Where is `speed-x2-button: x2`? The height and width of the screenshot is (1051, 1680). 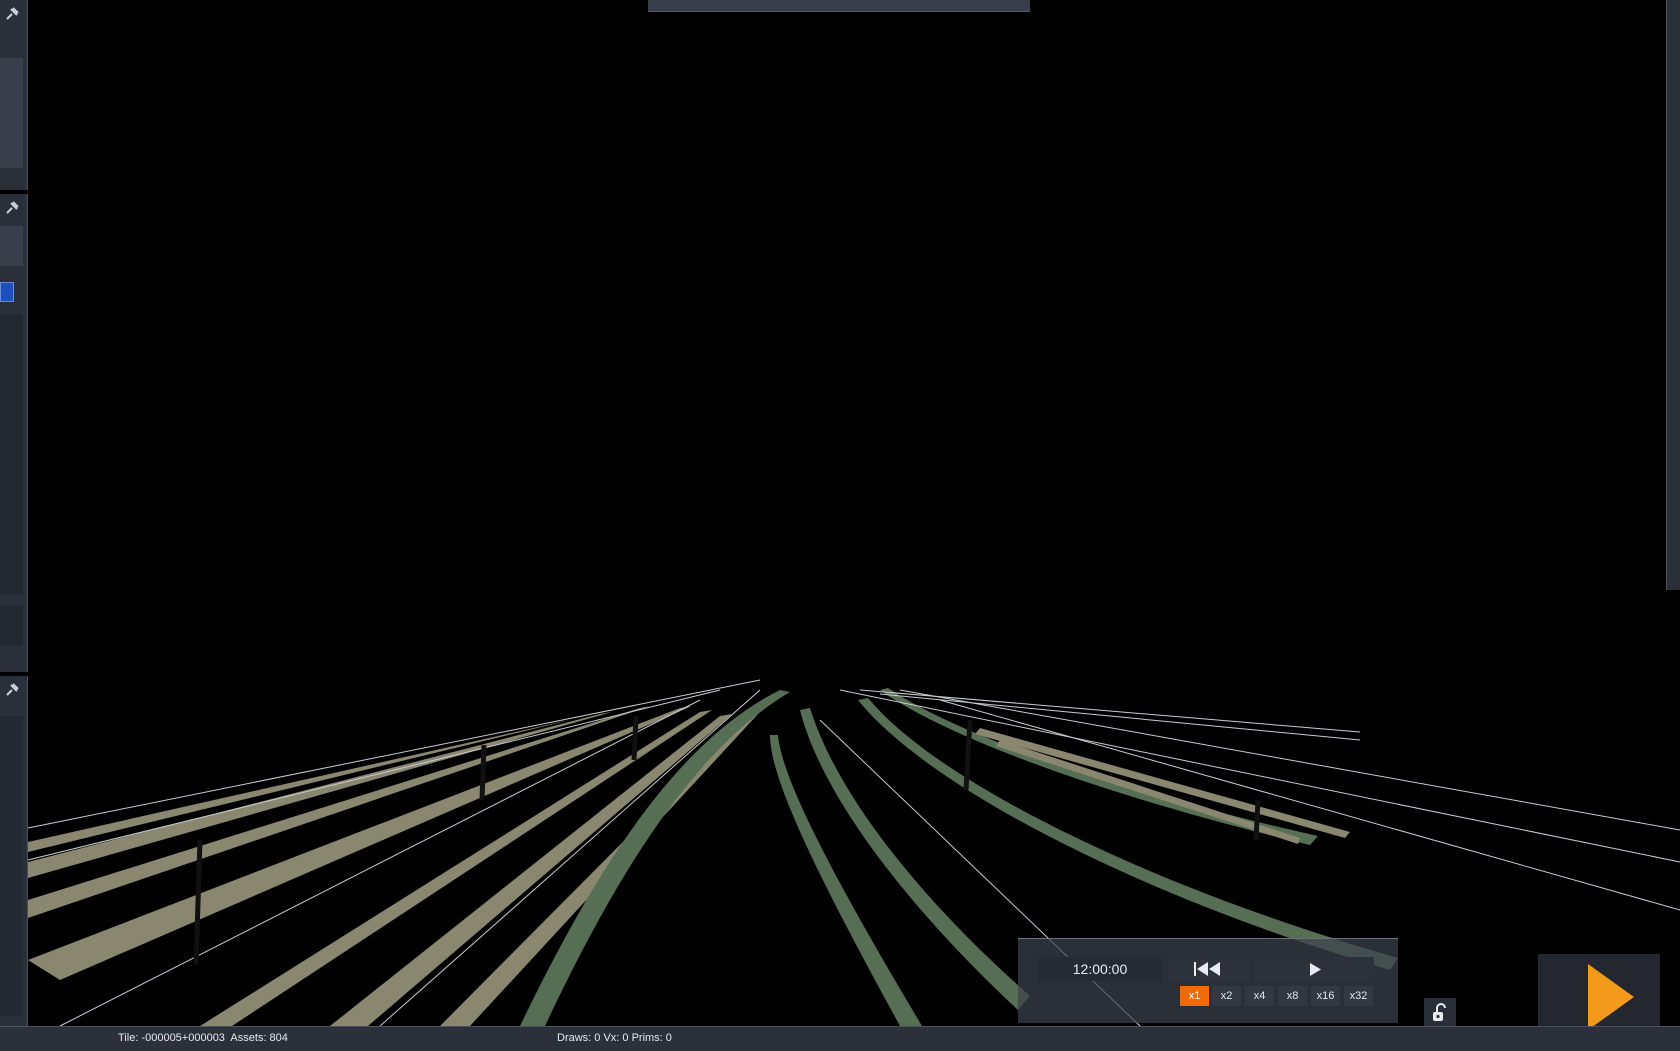
speed-x2-button: x2 is located at coordinates (1226, 996).